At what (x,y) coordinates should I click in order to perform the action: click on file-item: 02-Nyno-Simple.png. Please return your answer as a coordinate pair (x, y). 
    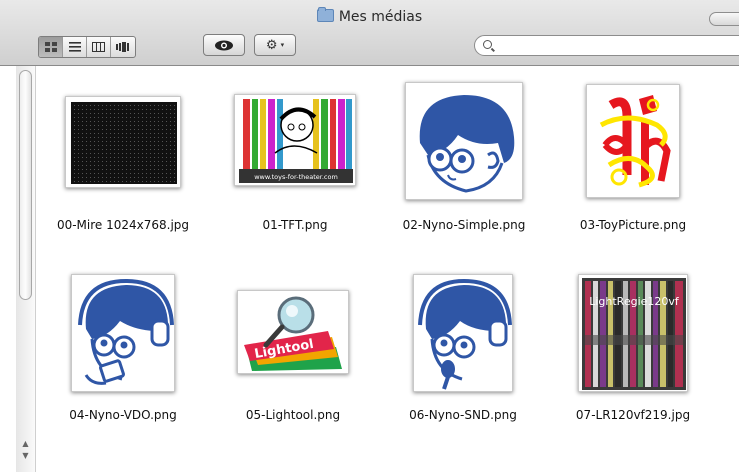
    Looking at the image, I should click on (464, 168).